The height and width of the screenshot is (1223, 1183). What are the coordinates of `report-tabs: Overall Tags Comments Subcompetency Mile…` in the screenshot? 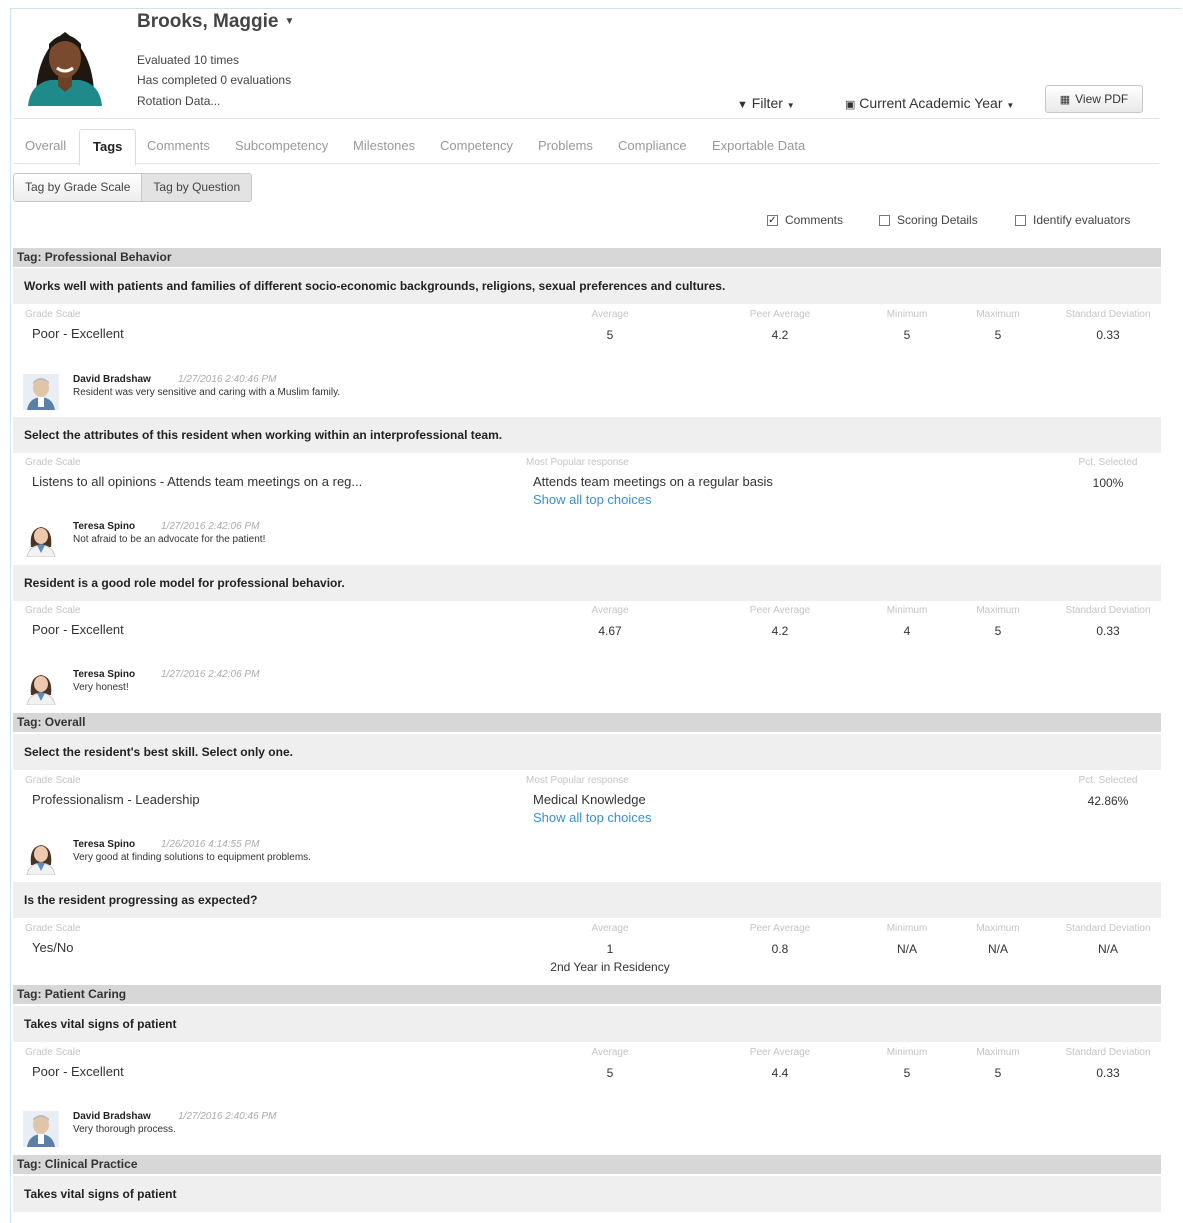 It's located at (586, 142).